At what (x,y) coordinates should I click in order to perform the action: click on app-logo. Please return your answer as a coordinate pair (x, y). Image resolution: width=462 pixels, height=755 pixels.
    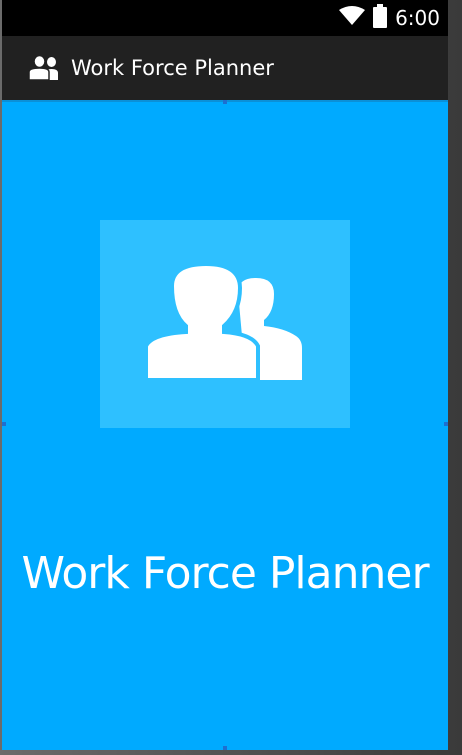
    Looking at the image, I should click on (225, 324).